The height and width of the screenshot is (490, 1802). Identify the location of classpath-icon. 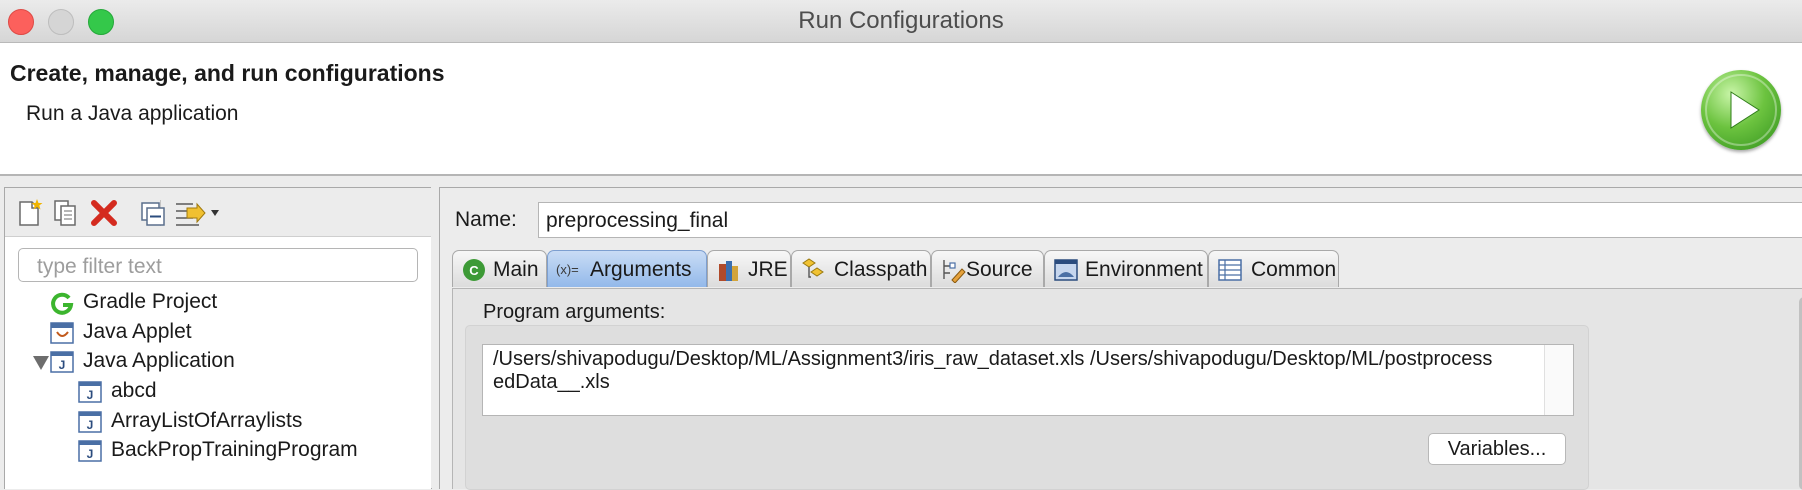
(813, 270).